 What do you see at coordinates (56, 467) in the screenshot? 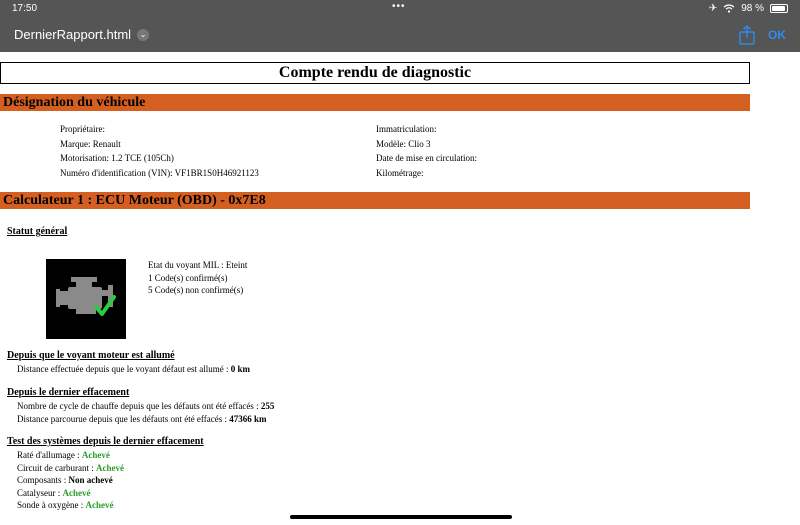
I see `test-label: Circuit de carburant :` at bounding box center [56, 467].